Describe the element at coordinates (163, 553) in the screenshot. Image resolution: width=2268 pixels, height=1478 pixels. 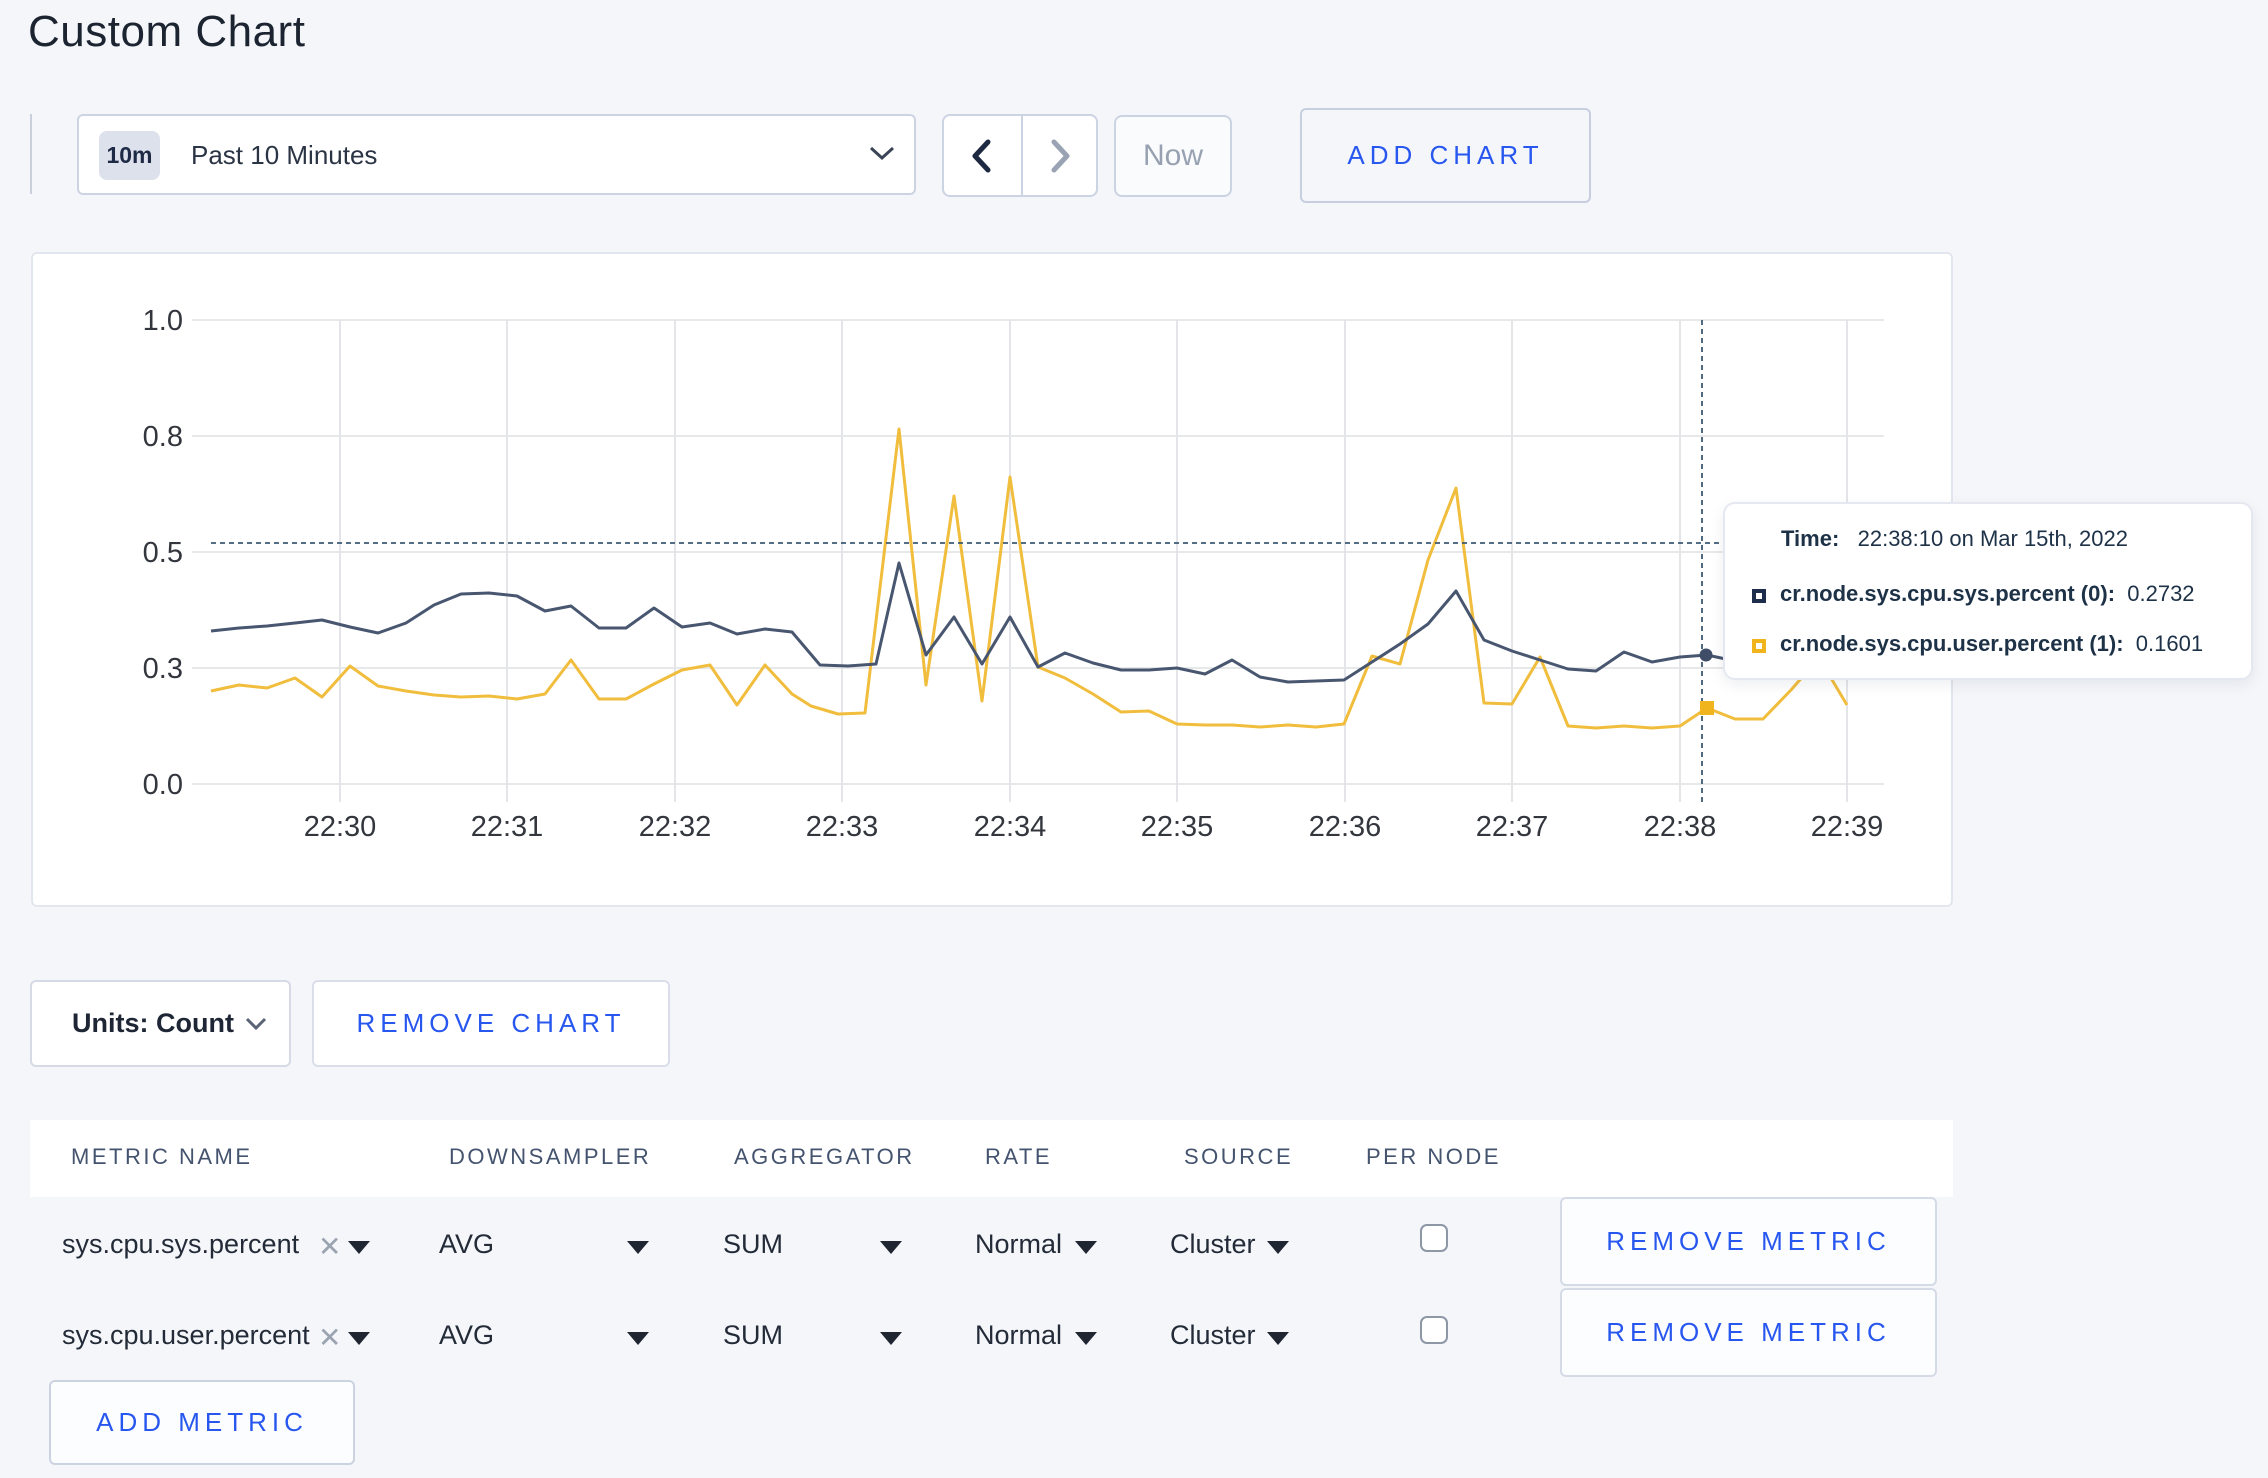
I see `svg-text: 0.5` at that location.